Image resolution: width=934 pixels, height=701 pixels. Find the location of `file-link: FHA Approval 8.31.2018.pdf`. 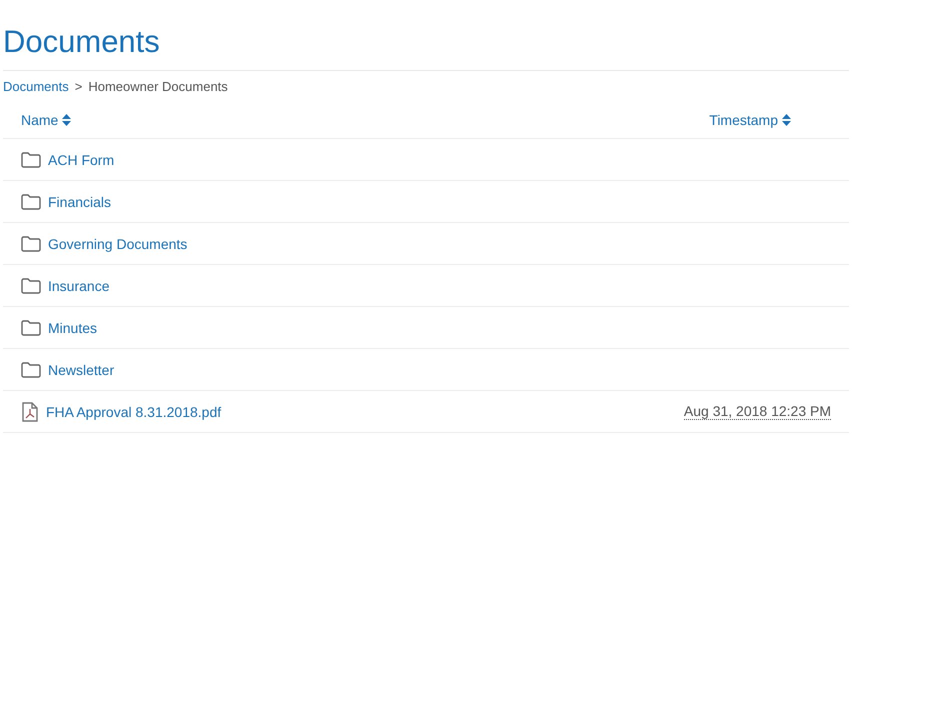

file-link: FHA Approval 8.31.2018.pdf is located at coordinates (134, 412).